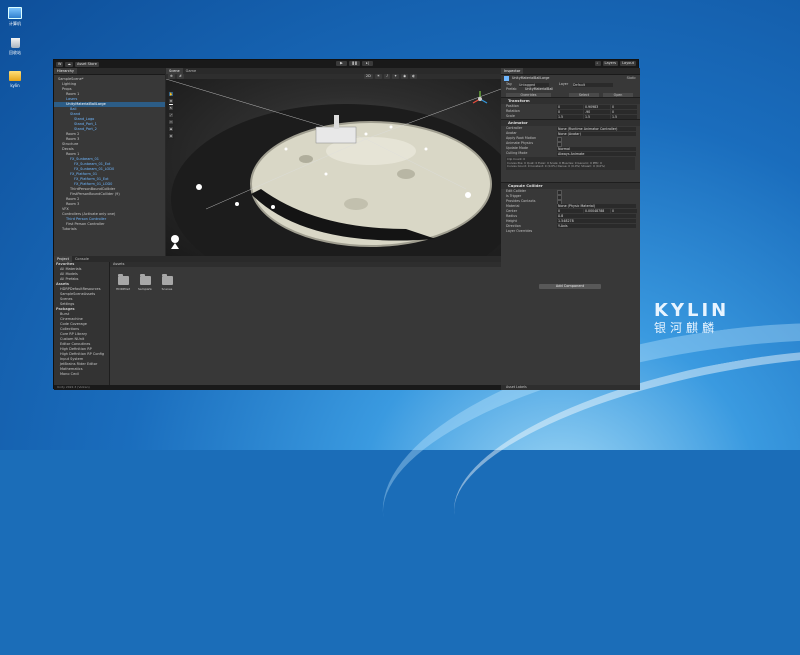  Describe the element at coordinates (528, 94) in the screenshot. I see `overrides-dropdown: Overrides` at that location.